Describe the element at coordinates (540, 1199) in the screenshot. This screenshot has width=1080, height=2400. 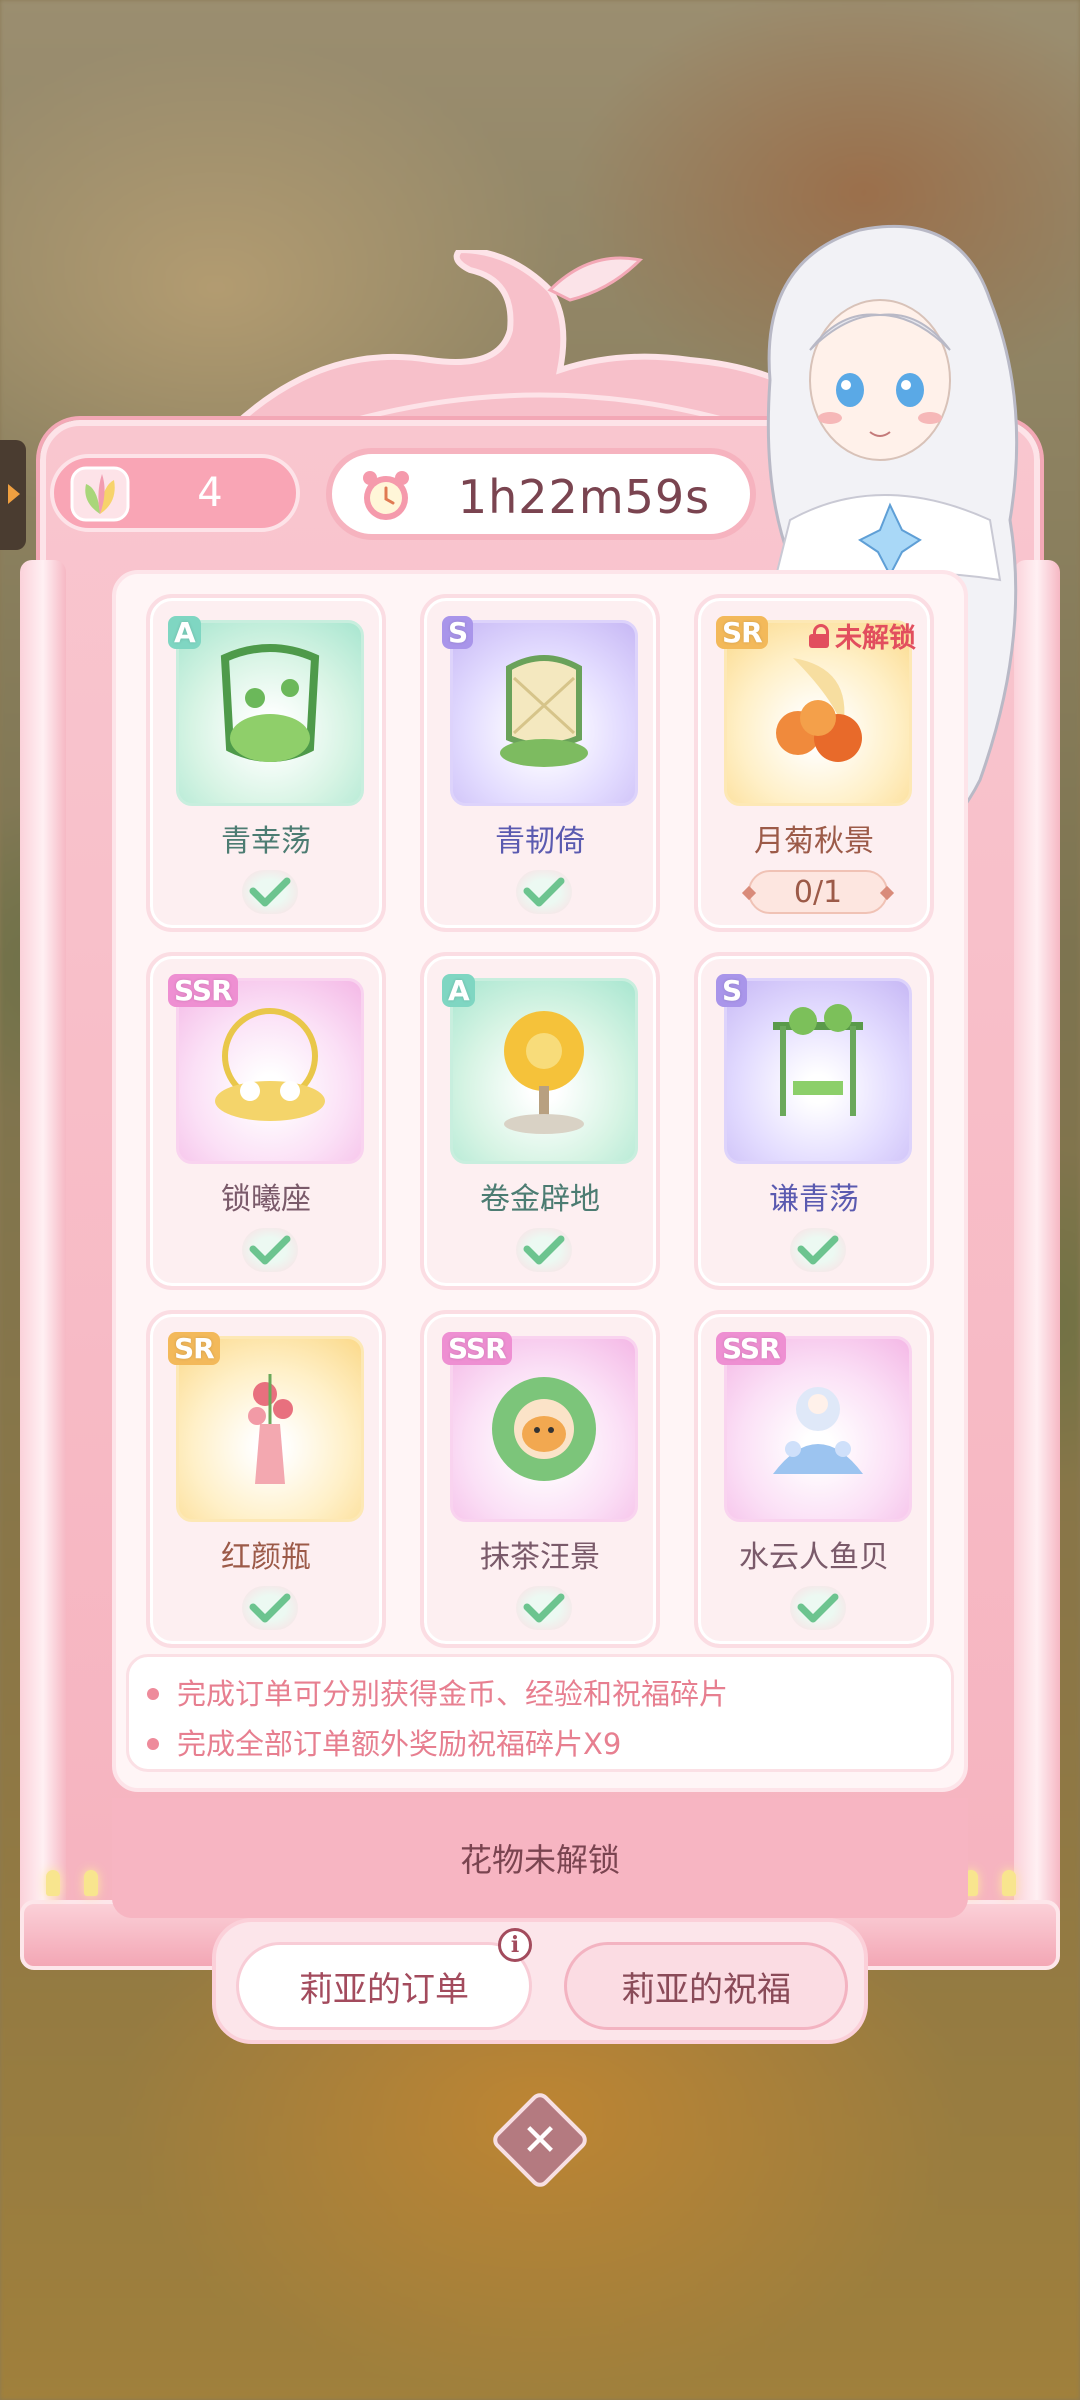
I see `item-name: 卷金辟地` at that location.